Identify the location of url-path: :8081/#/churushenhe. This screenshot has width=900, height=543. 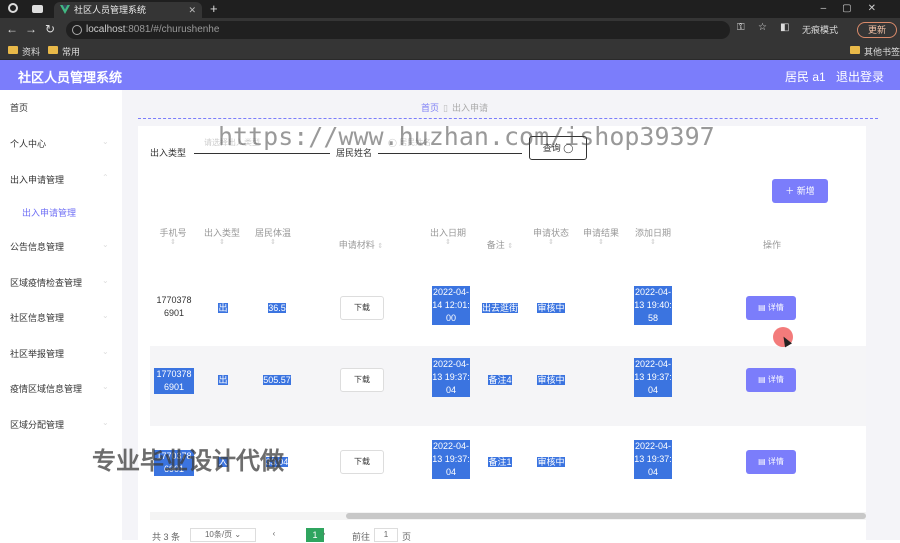
(172, 29).